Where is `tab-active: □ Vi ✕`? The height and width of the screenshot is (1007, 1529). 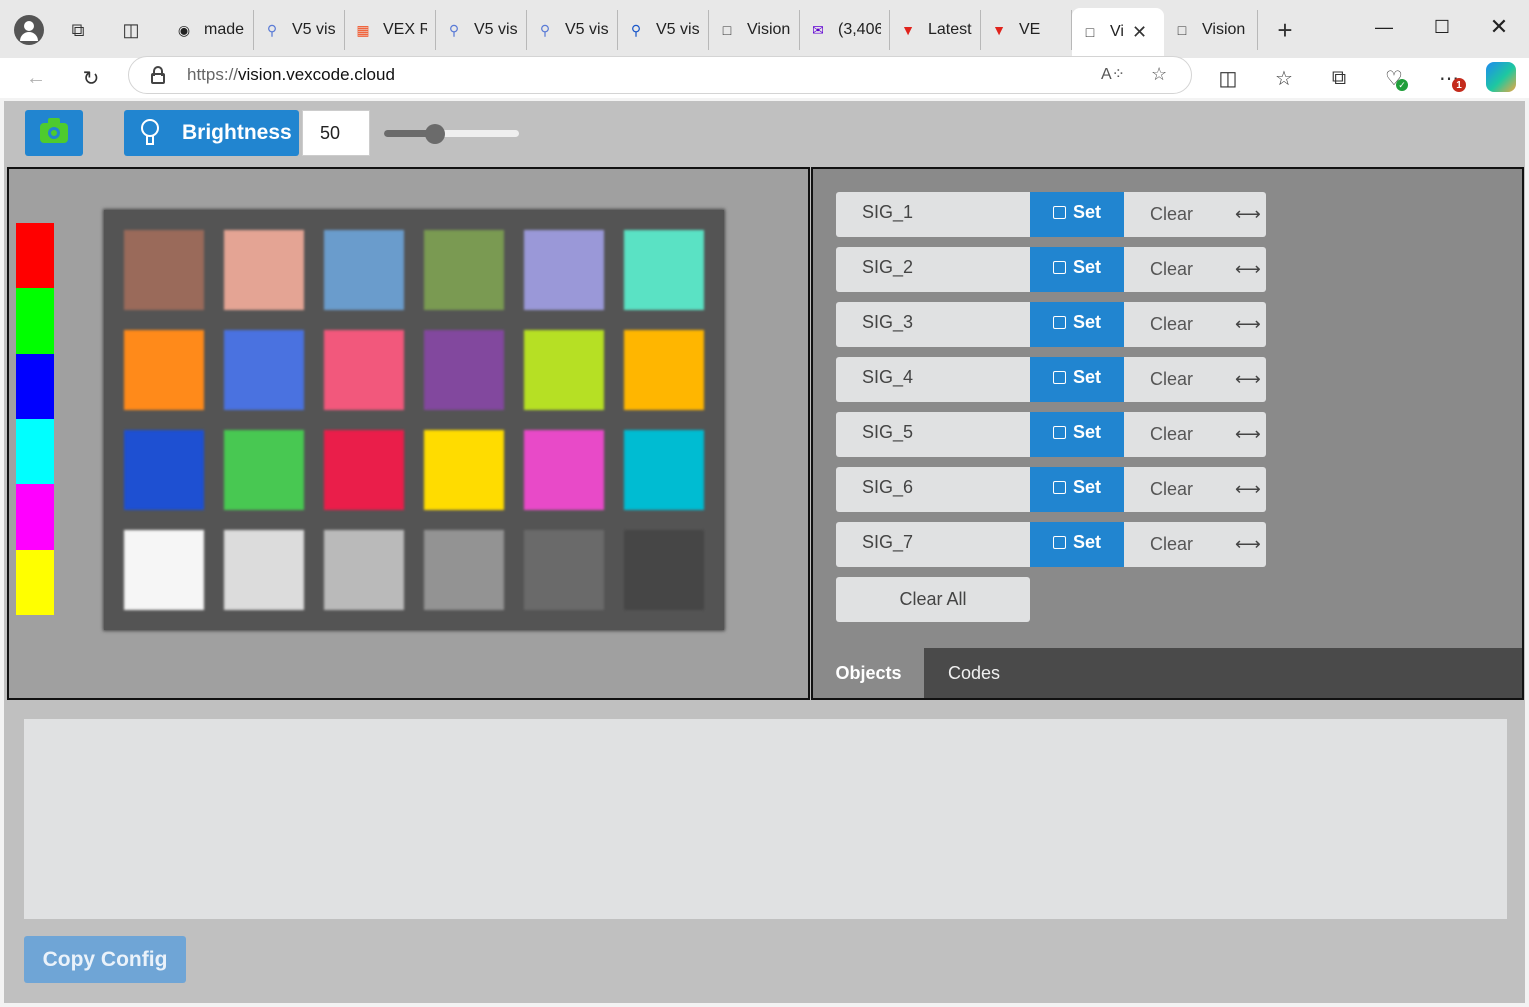 tab-active: □ Vi ✕ is located at coordinates (1118, 32).